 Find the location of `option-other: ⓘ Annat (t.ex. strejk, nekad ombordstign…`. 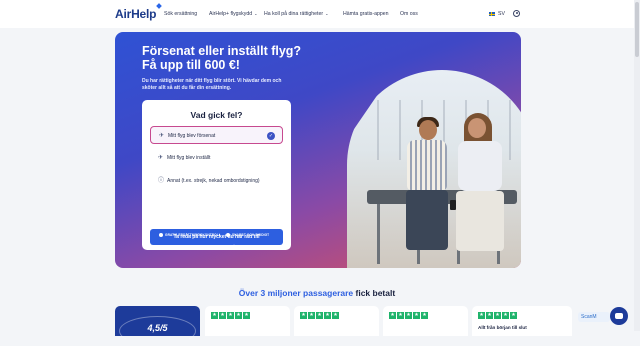

option-other: ⓘ Annat (t.ex. strejk, nekad ombordstign… is located at coordinates (216, 181).